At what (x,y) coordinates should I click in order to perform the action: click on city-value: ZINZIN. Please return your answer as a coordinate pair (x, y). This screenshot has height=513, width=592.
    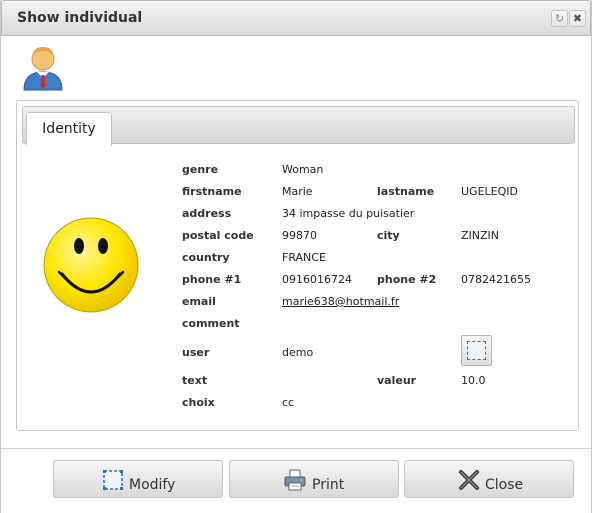
    Looking at the image, I should click on (480, 235).